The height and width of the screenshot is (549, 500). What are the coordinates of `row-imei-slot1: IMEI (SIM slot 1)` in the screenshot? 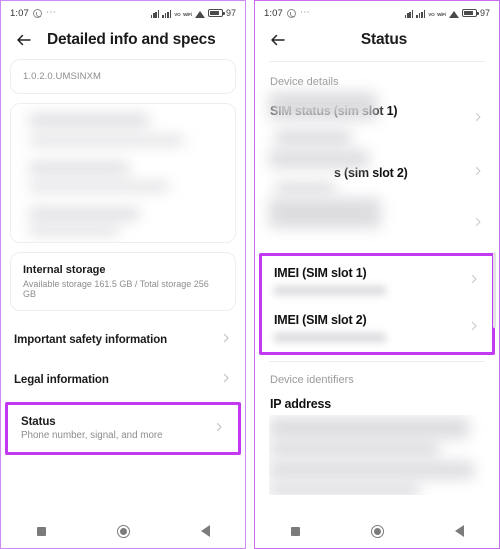 It's located at (377, 278).